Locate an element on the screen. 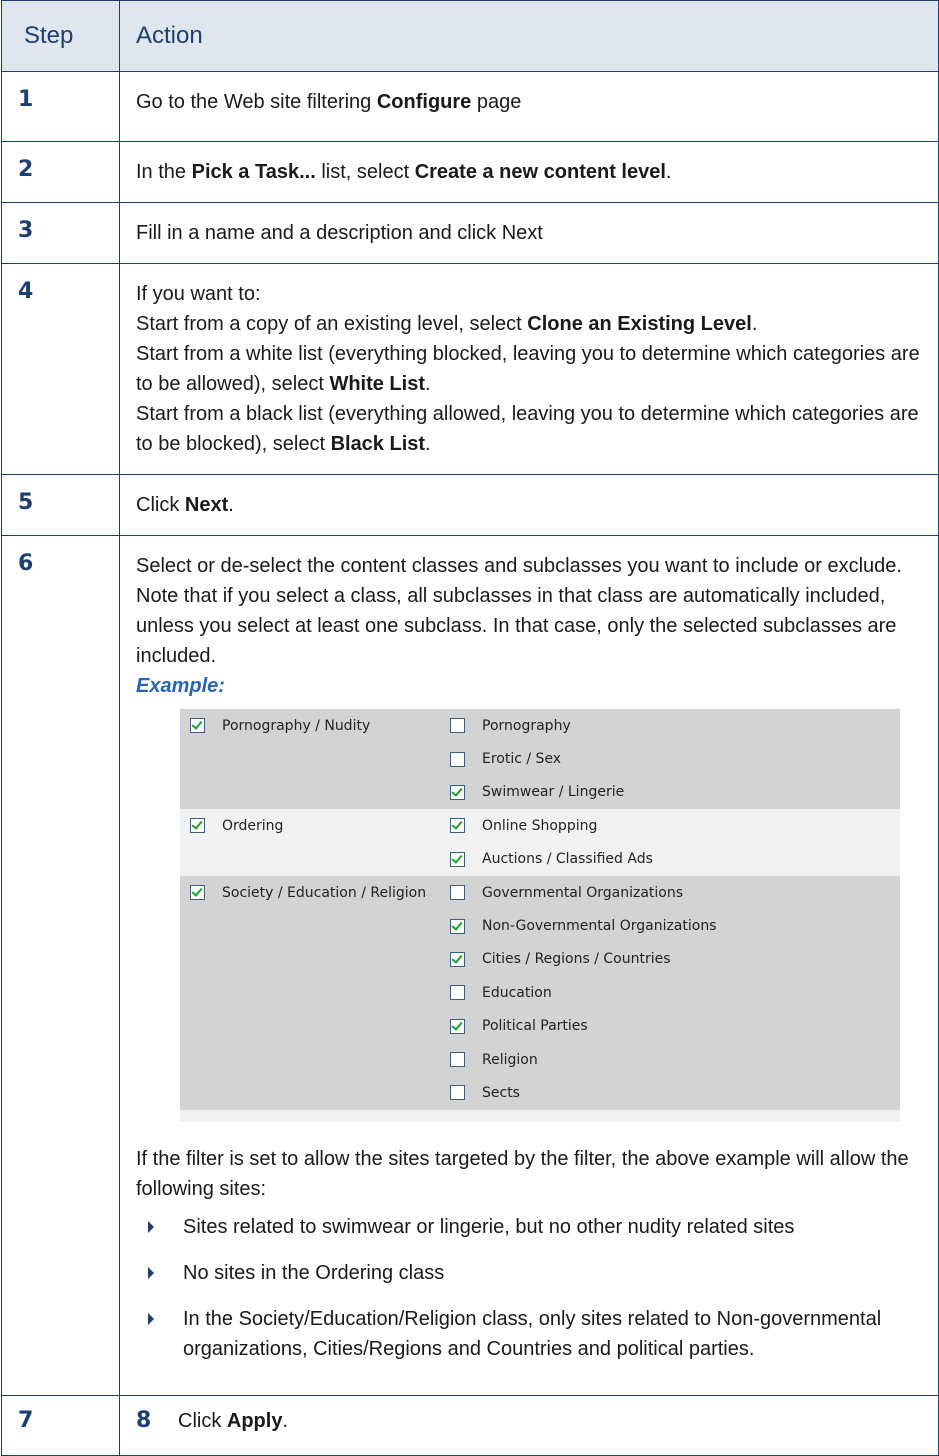  class-row: Pornography / Nudity is located at coordinates (280, 725).